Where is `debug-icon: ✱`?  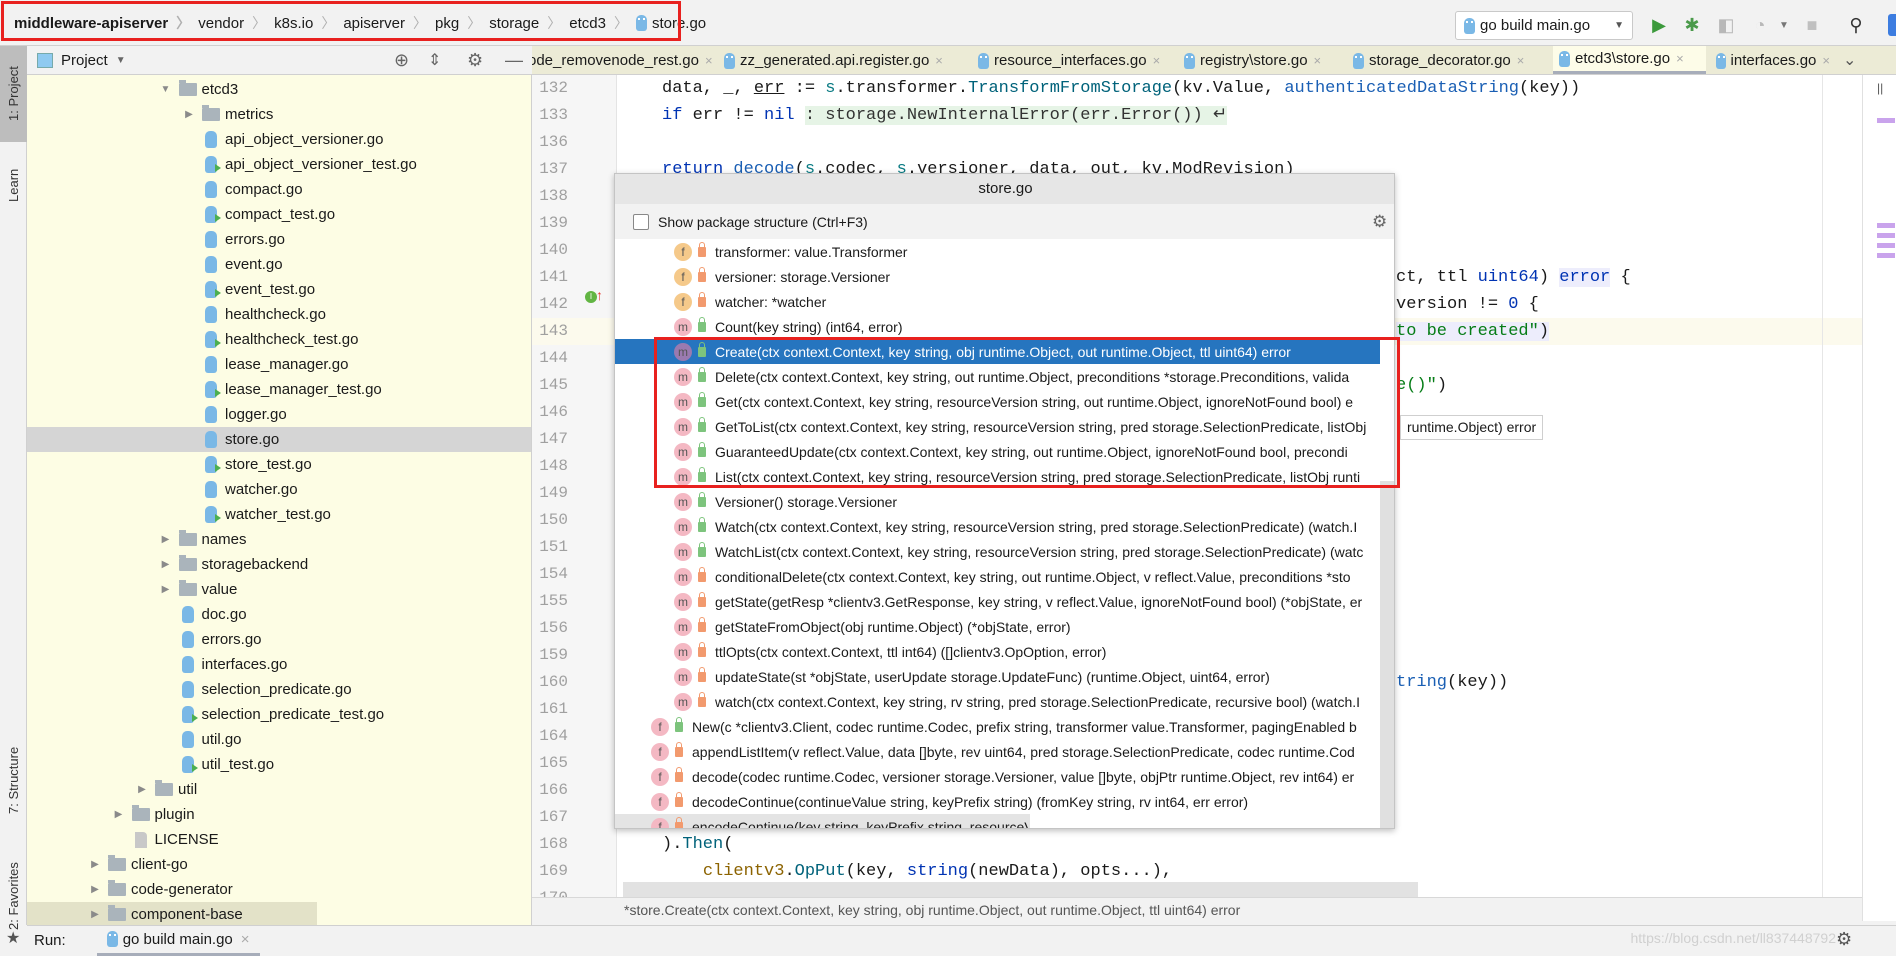
debug-icon: ✱ is located at coordinates (1692, 25).